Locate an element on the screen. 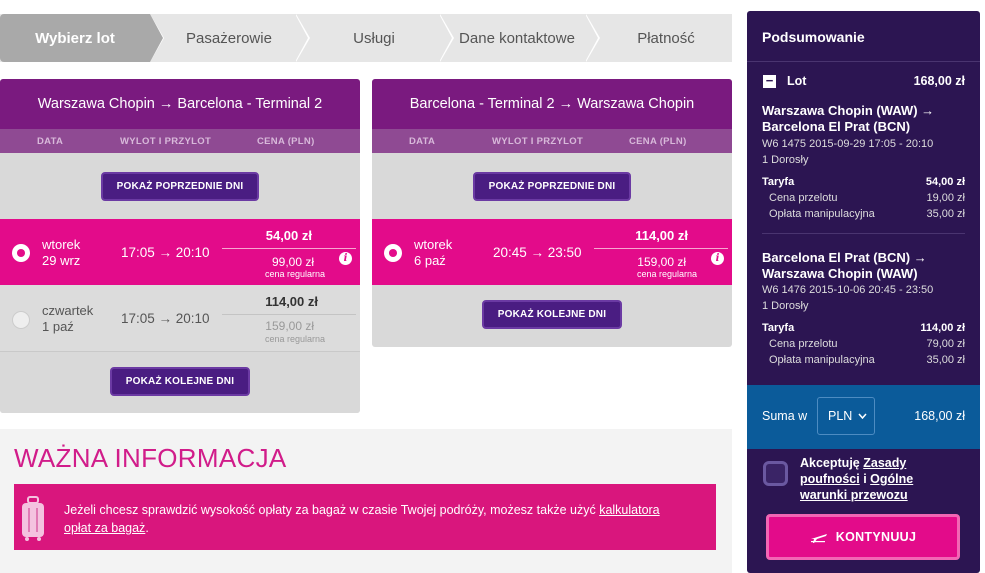 This screenshot has width=985, height=573. collapse-icon: − is located at coordinates (769, 81).